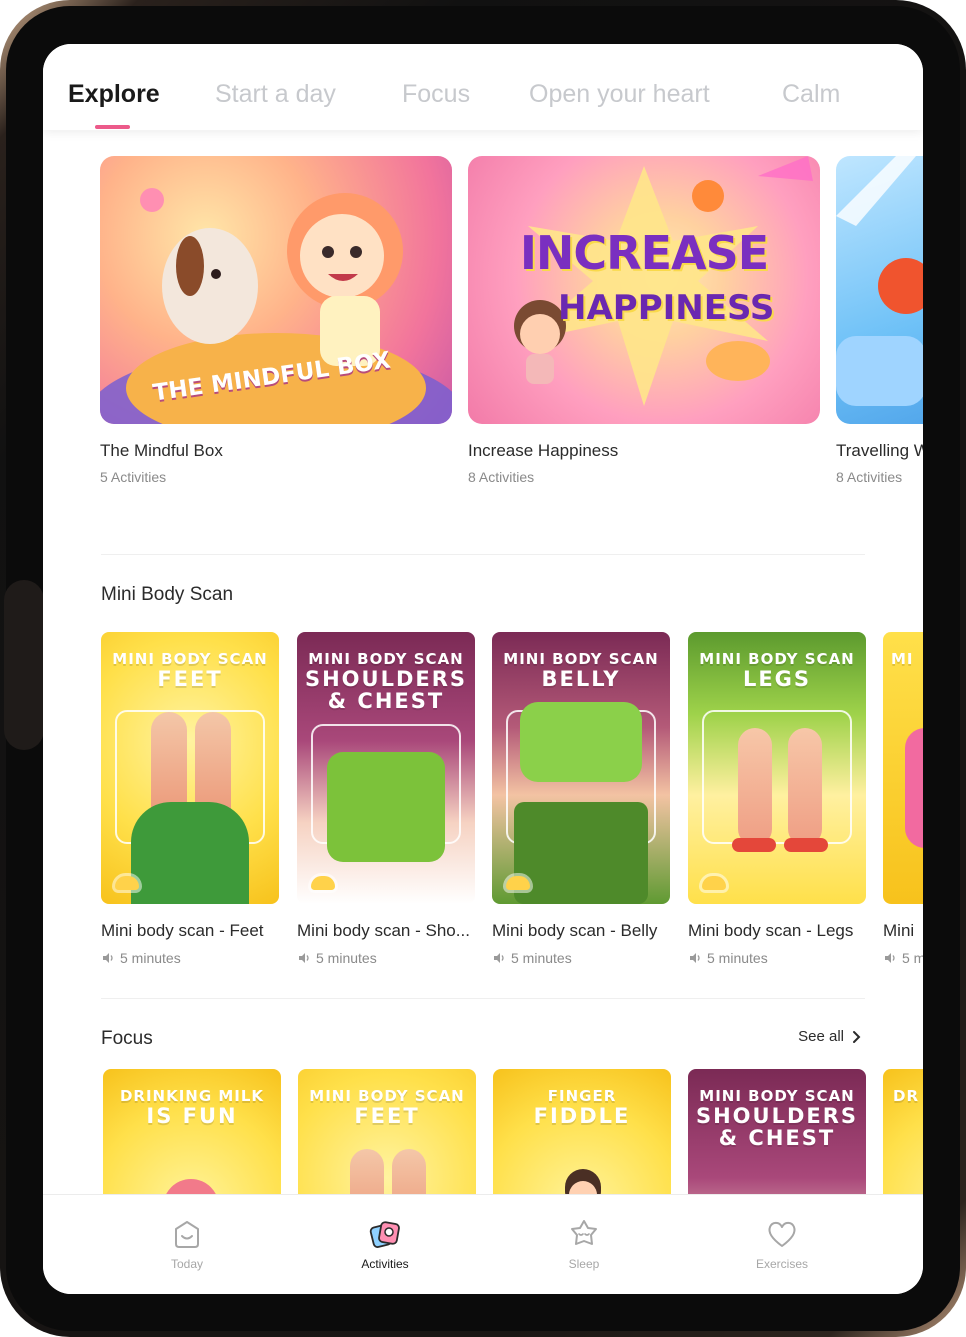 This screenshot has width=966, height=1337. I want to click on face-box-icon, so click(187, 1234).